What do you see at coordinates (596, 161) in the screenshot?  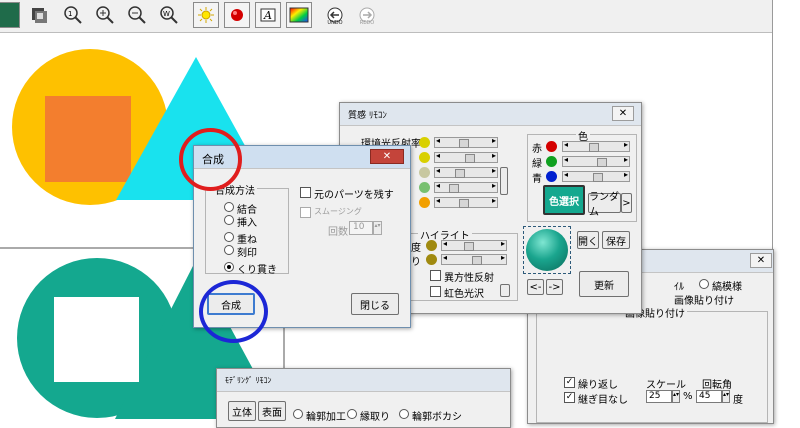 I see `green-slider` at bounding box center [596, 161].